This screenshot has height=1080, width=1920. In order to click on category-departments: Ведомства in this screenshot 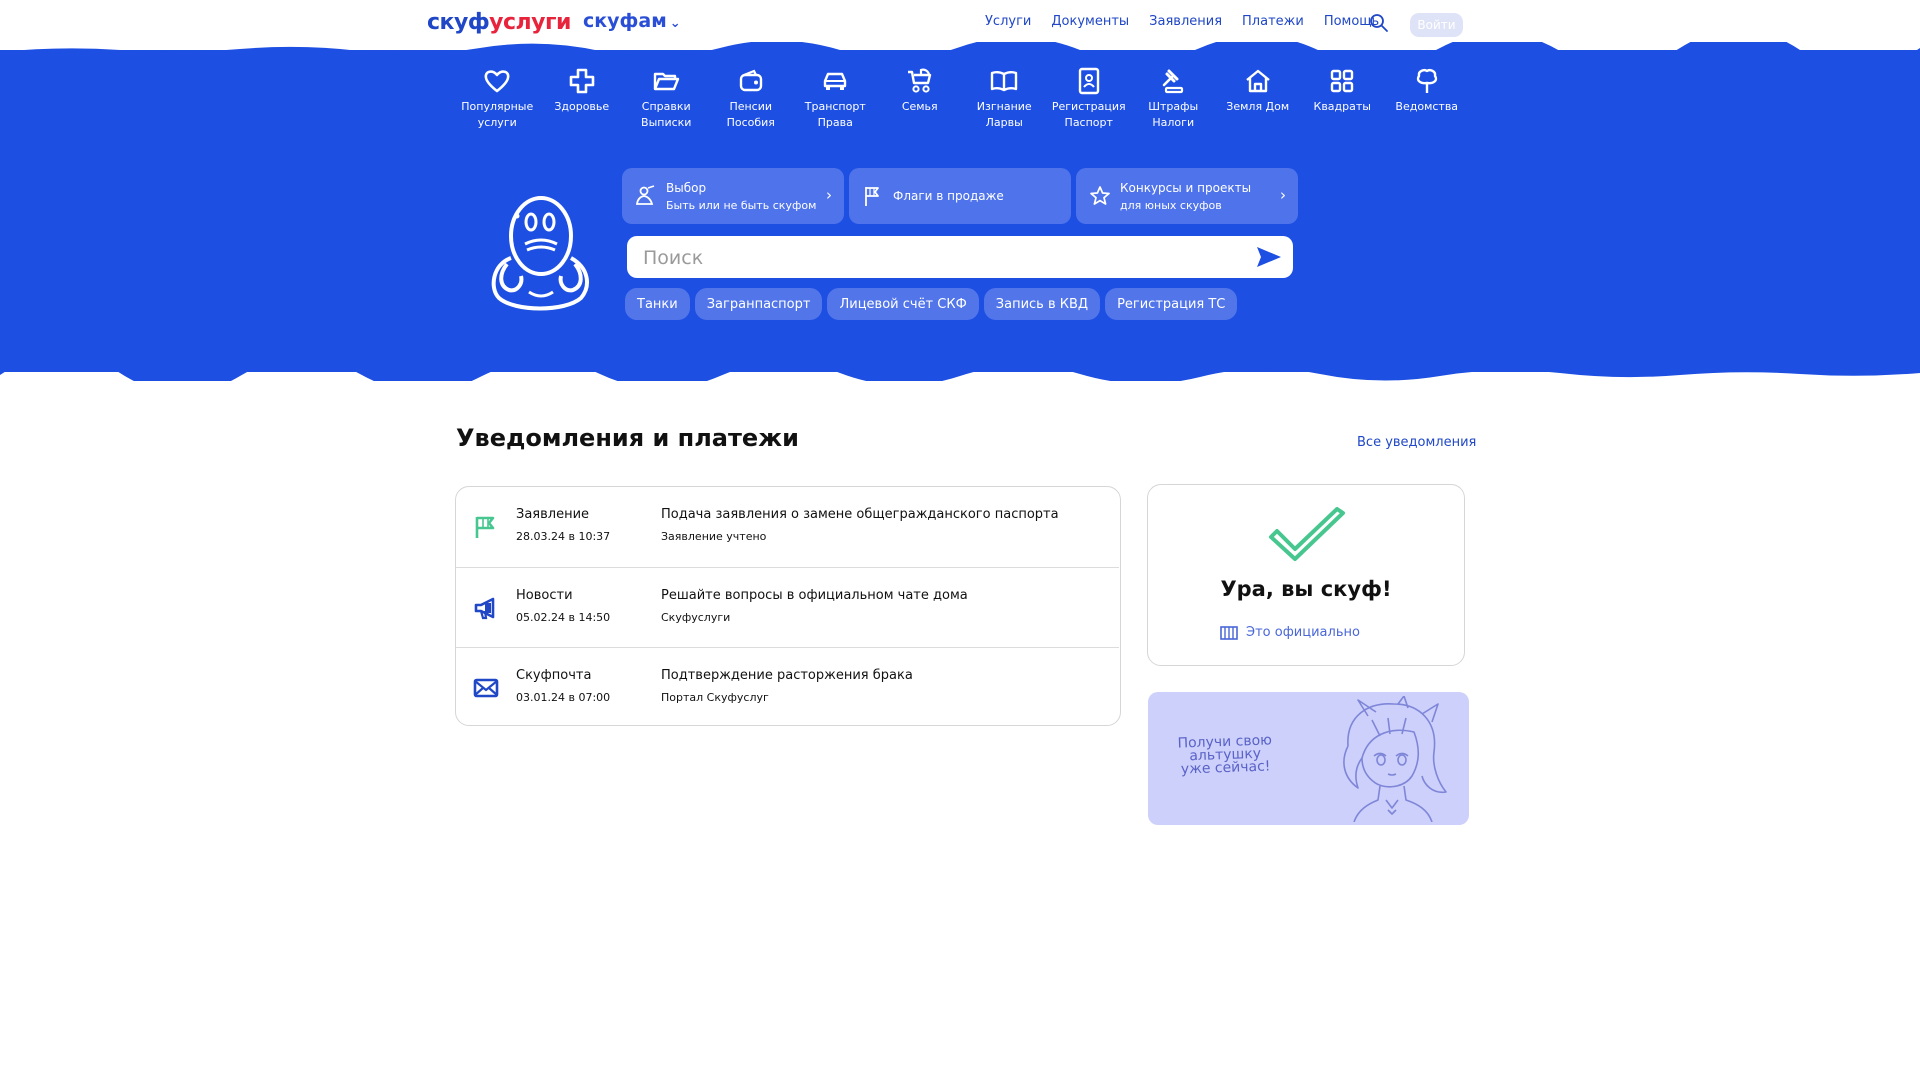, I will do `click(1427, 98)`.